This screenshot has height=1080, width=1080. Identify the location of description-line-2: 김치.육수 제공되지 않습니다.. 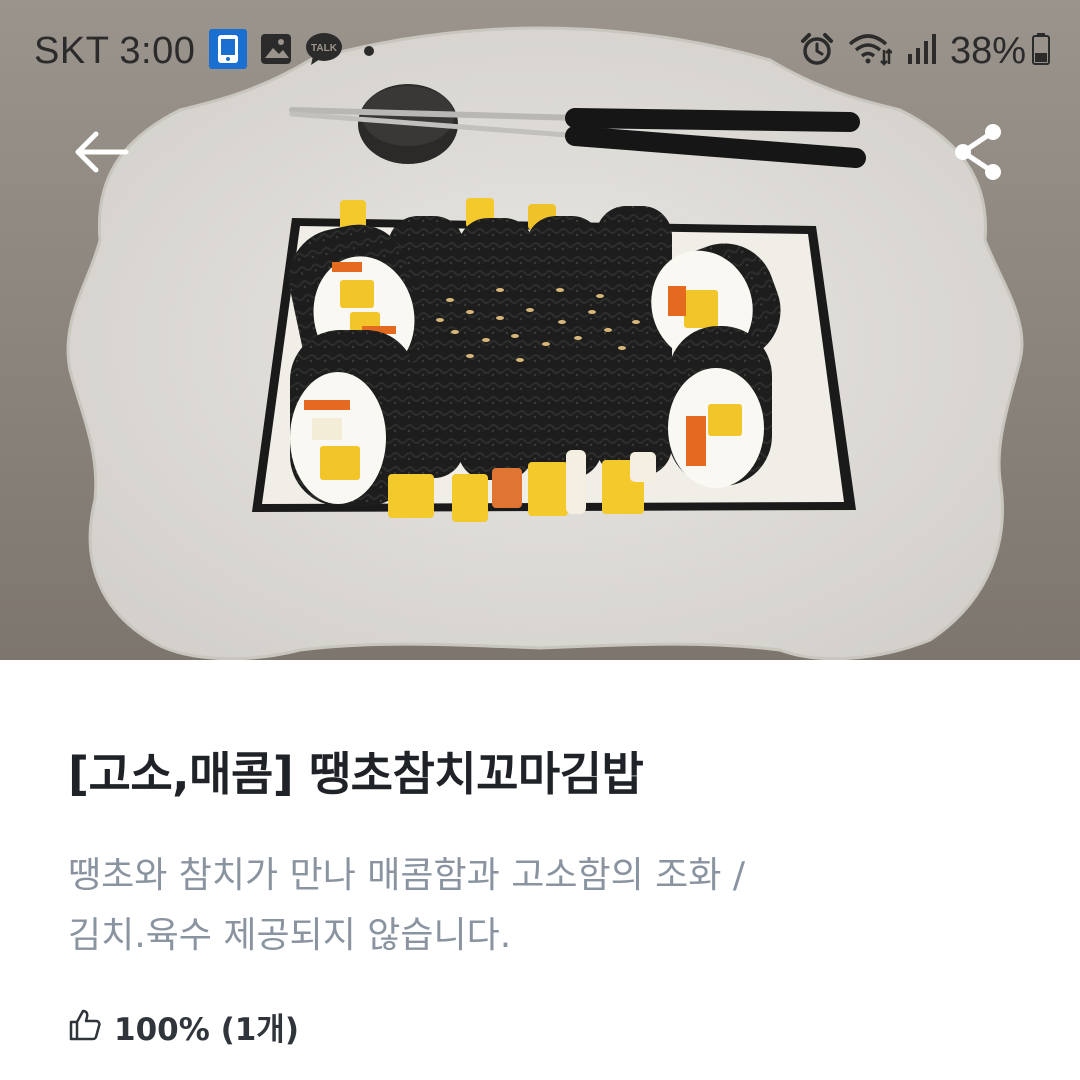
(290, 935).